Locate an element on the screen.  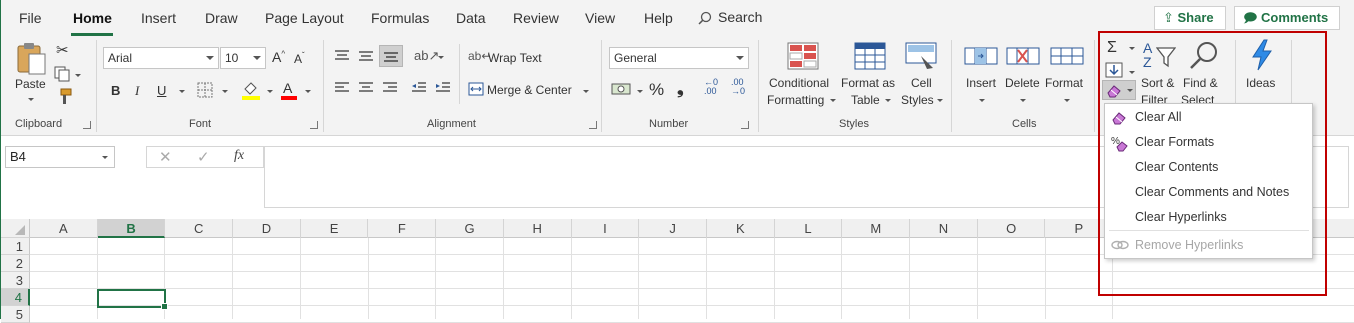
column-header-j: J is located at coordinates (673, 228).